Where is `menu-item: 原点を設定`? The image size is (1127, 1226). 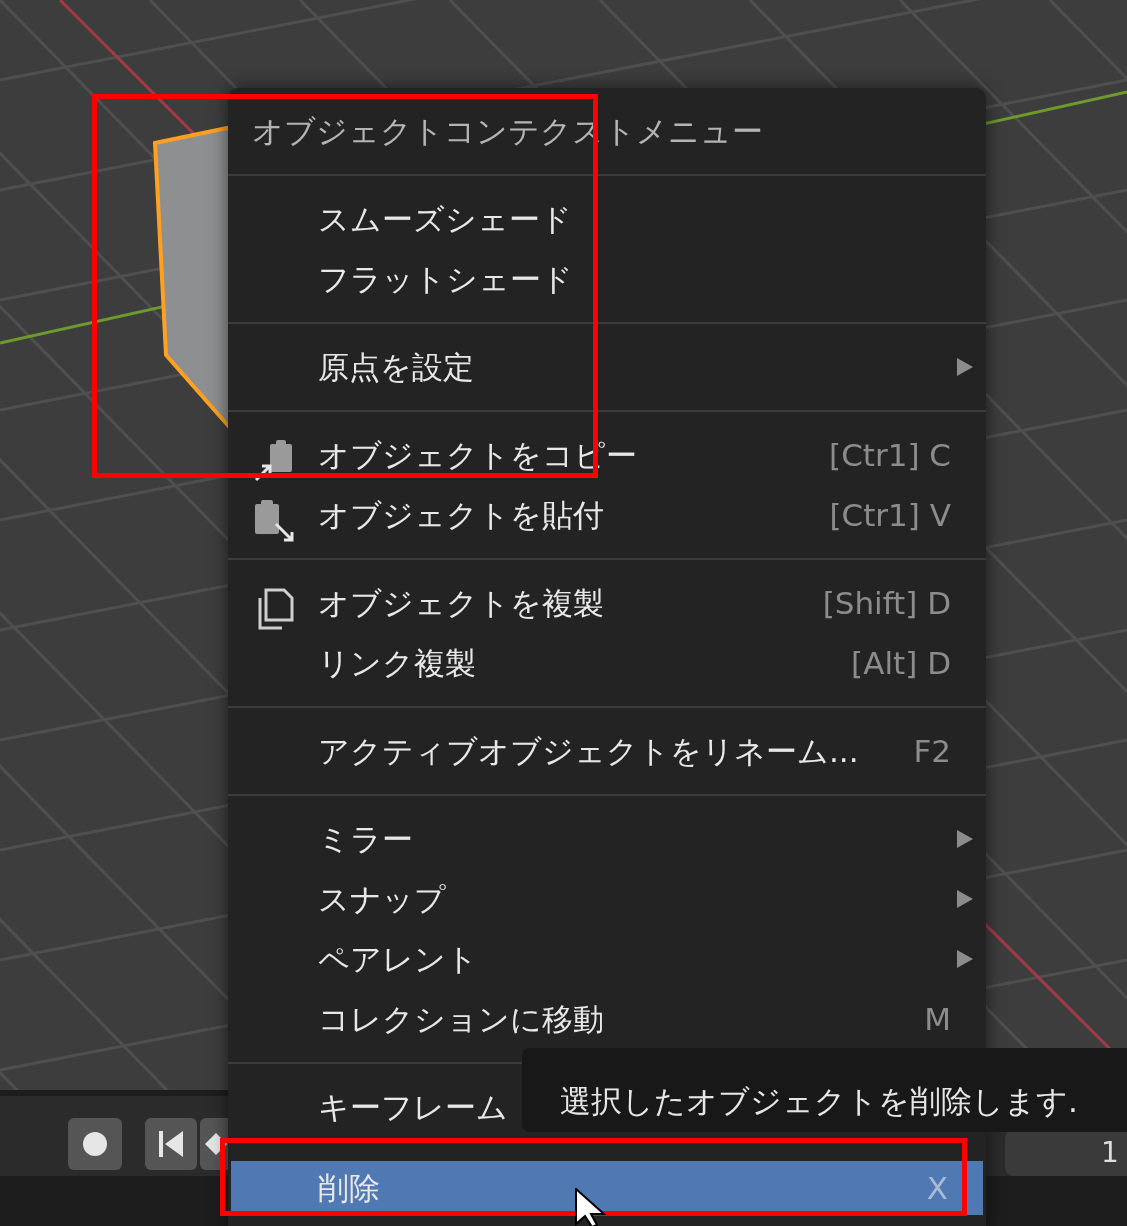
menu-item: 原点を設定 is located at coordinates (607, 367).